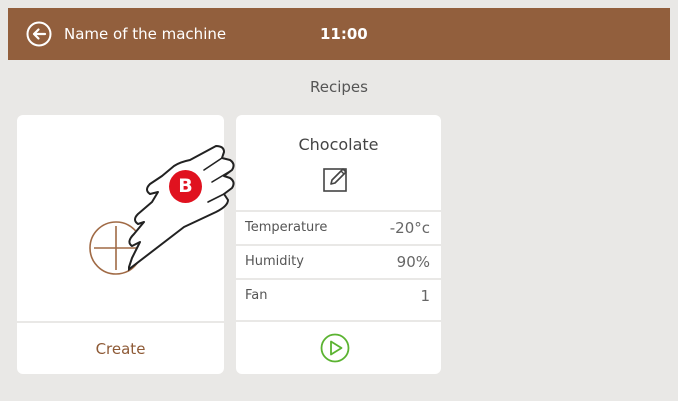  I want to click on param-value: 1, so click(425, 296).